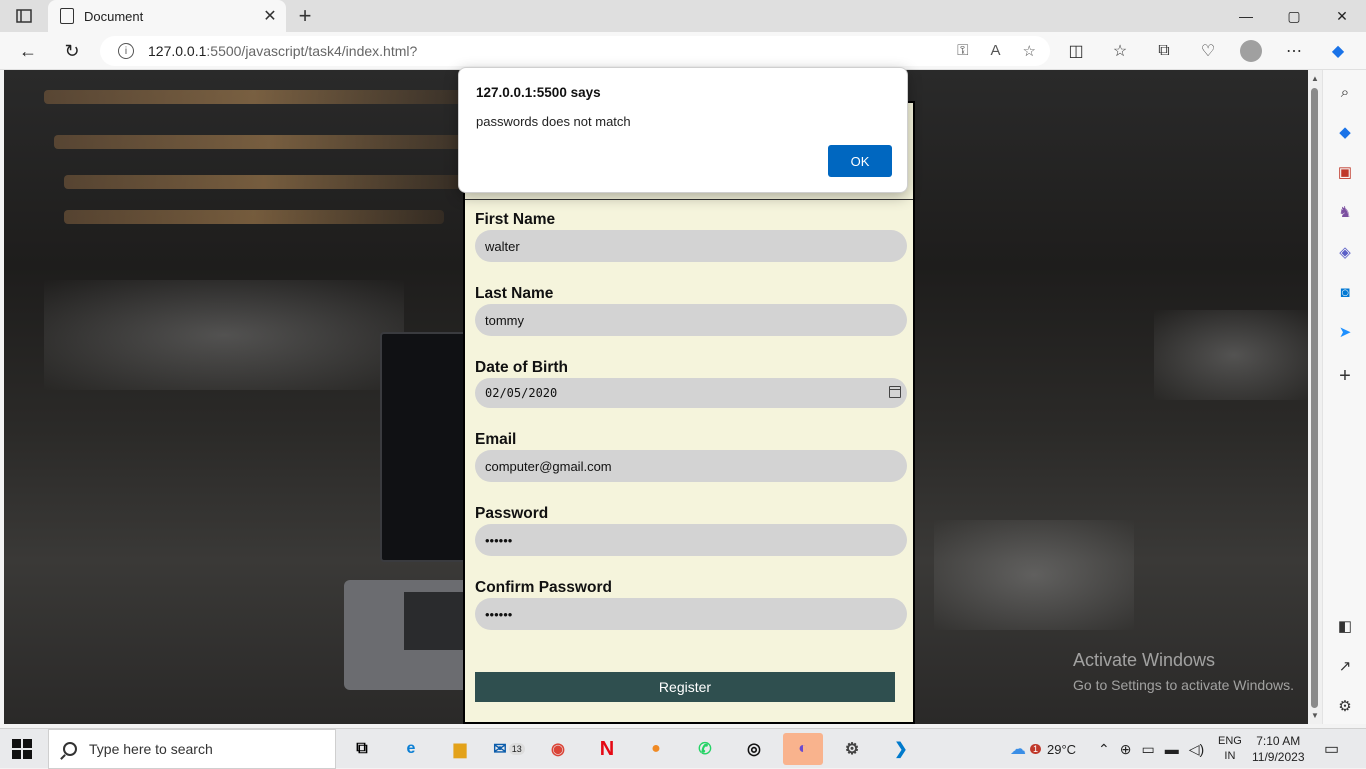 The width and height of the screenshot is (1366, 769). What do you see at coordinates (691, 320) in the screenshot?
I see `last-name-input: tommy` at bounding box center [691, 320].